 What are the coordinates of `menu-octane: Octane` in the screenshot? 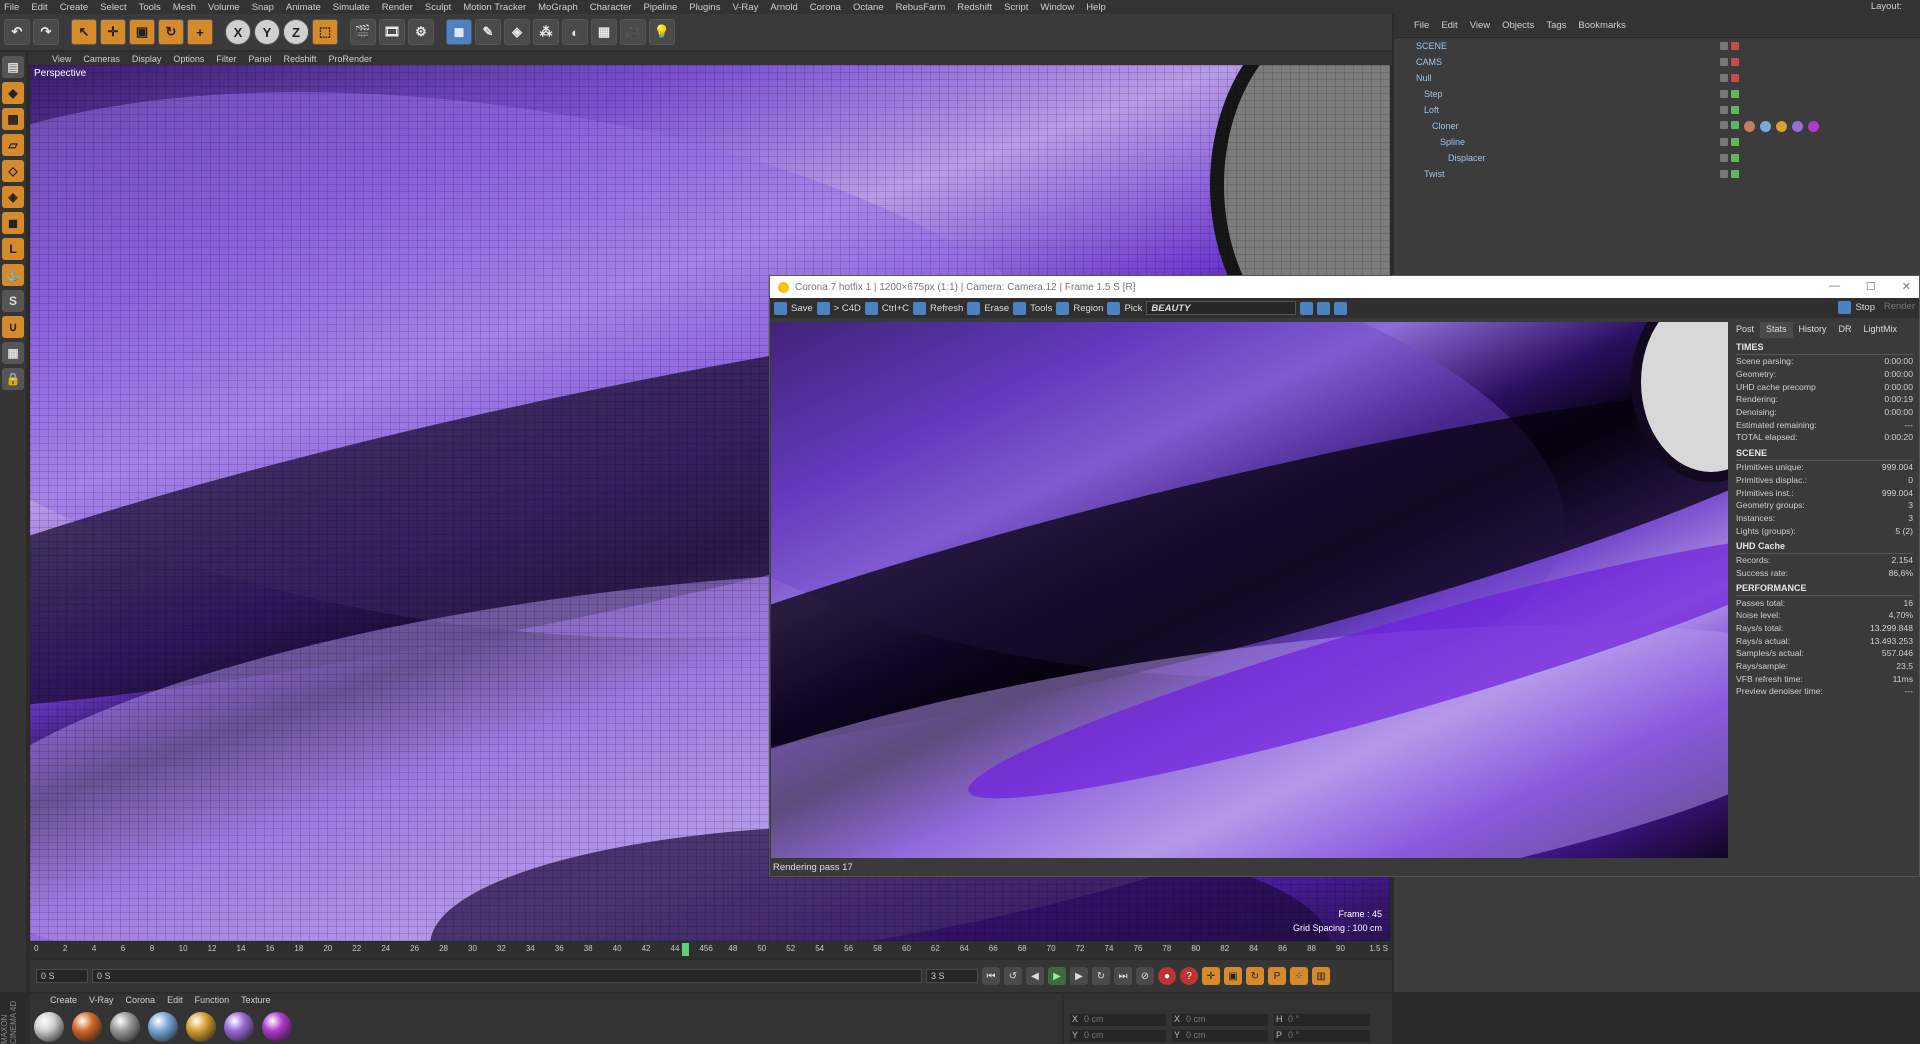 It's located at (868, 7).